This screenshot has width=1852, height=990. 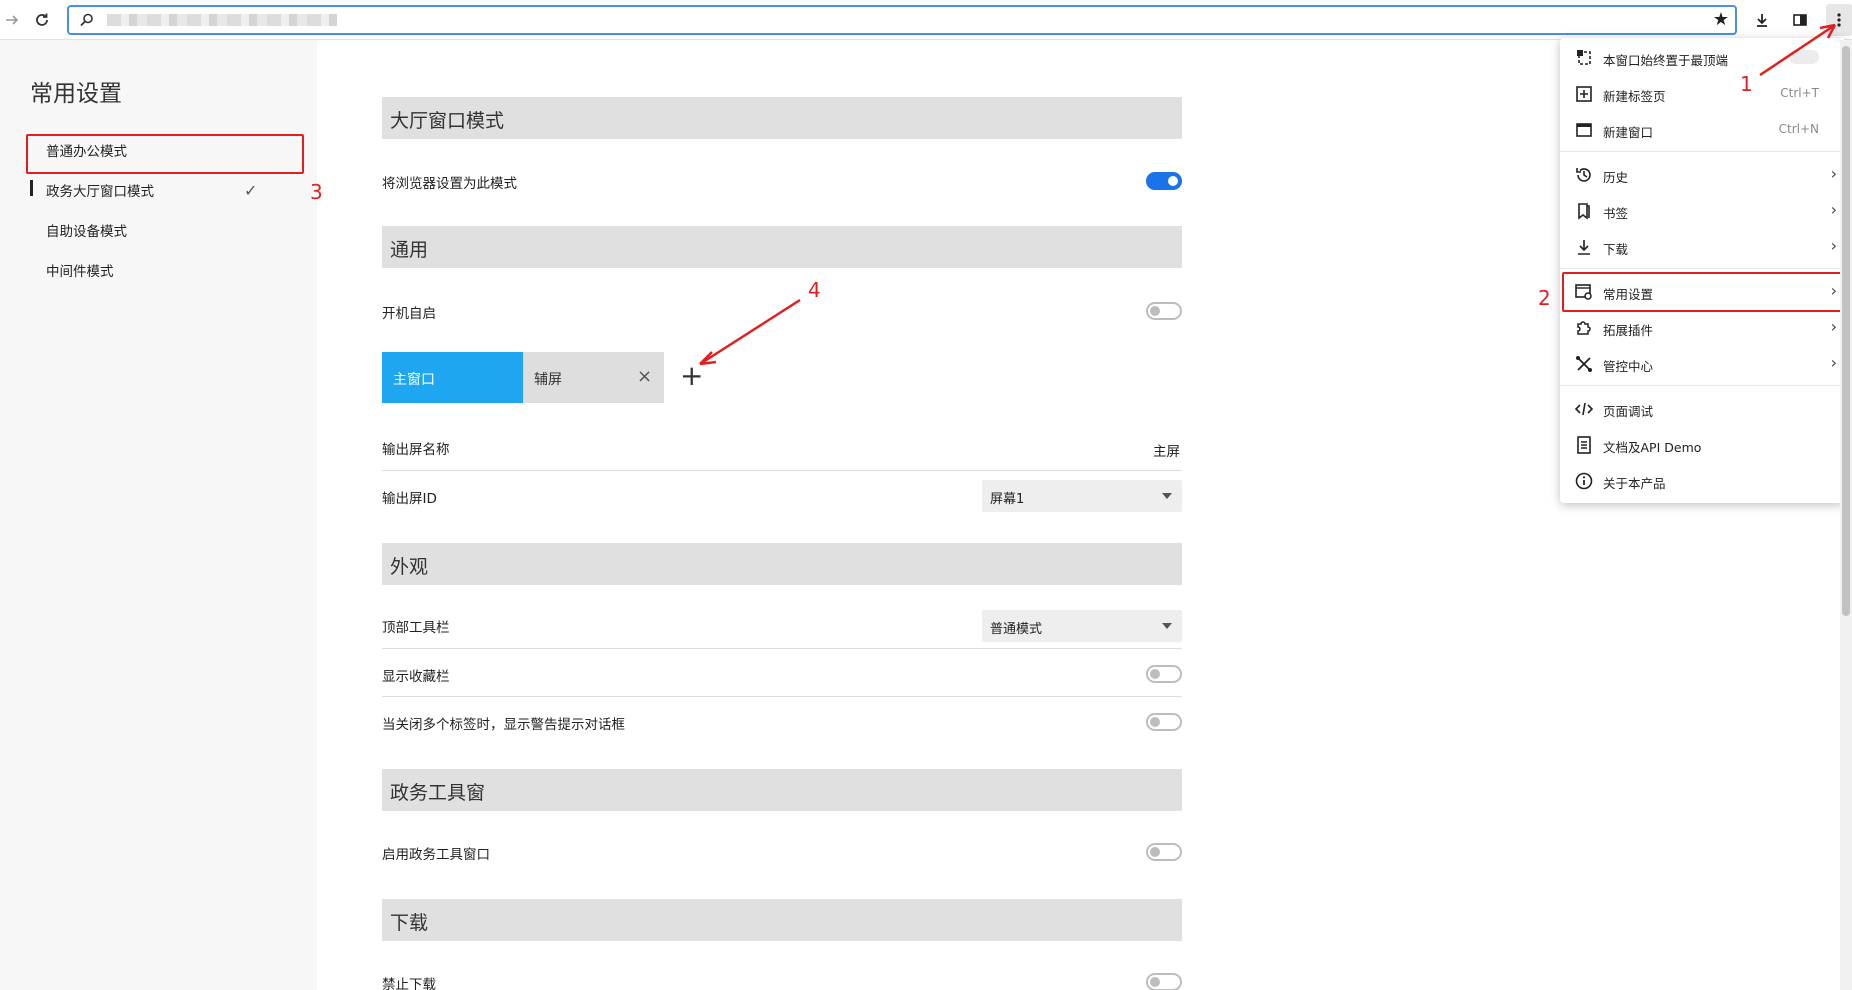 I want to click on annotation-3: 3, so click(x=316, y=192).